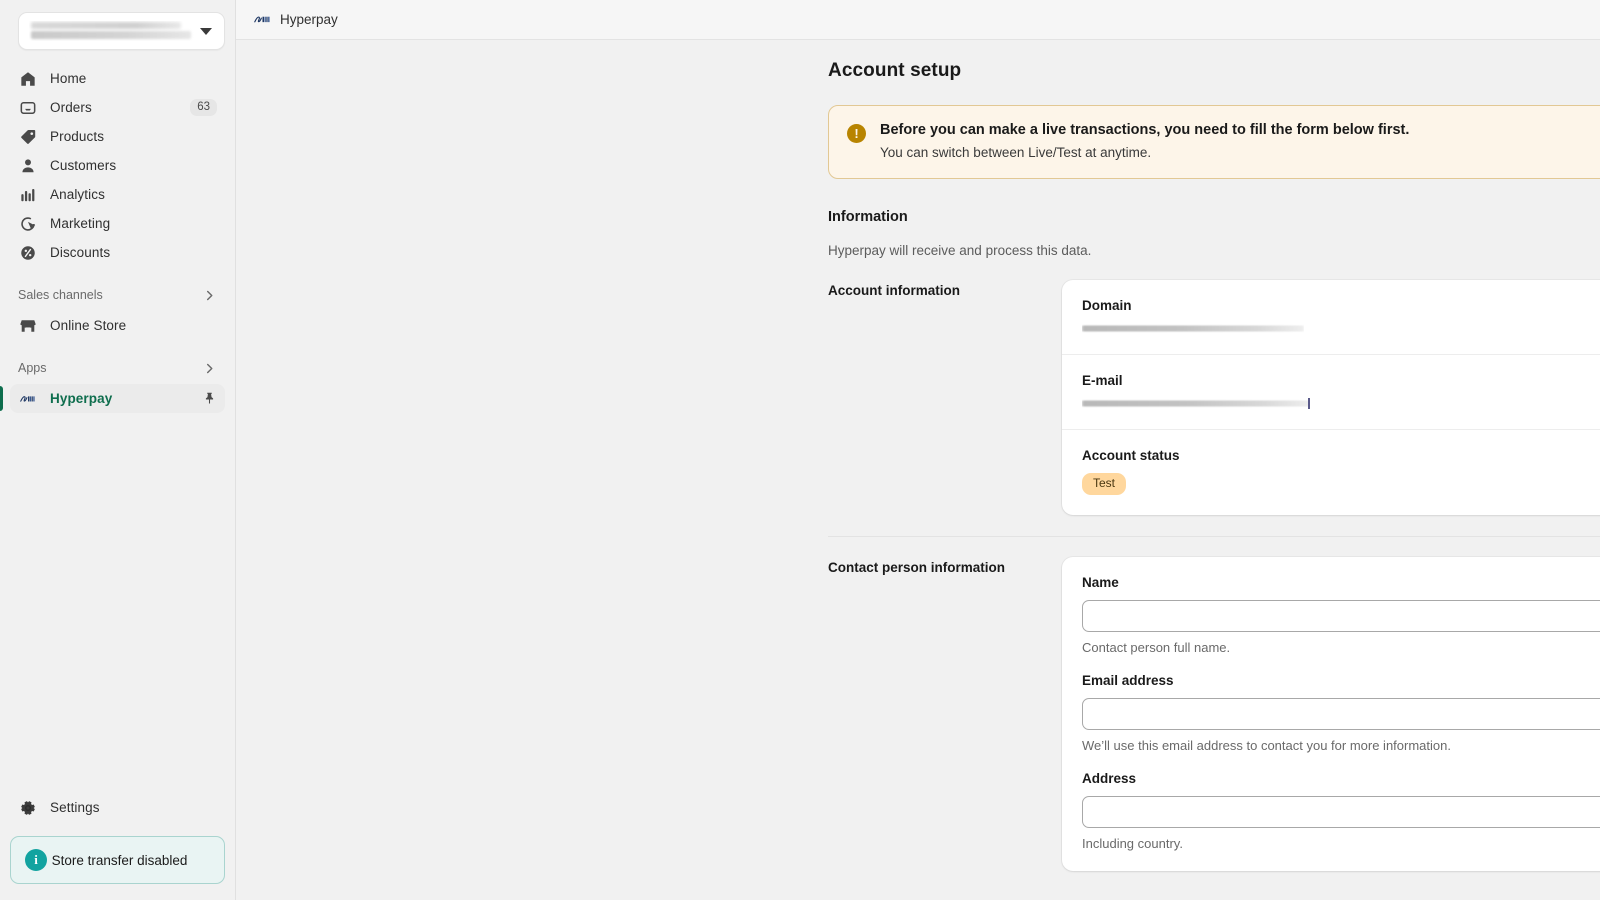 The image size is (1600, 900). Describe the element at coordinates (28, 224) in the screenshot. I see `marketing-target-icon` at that location.